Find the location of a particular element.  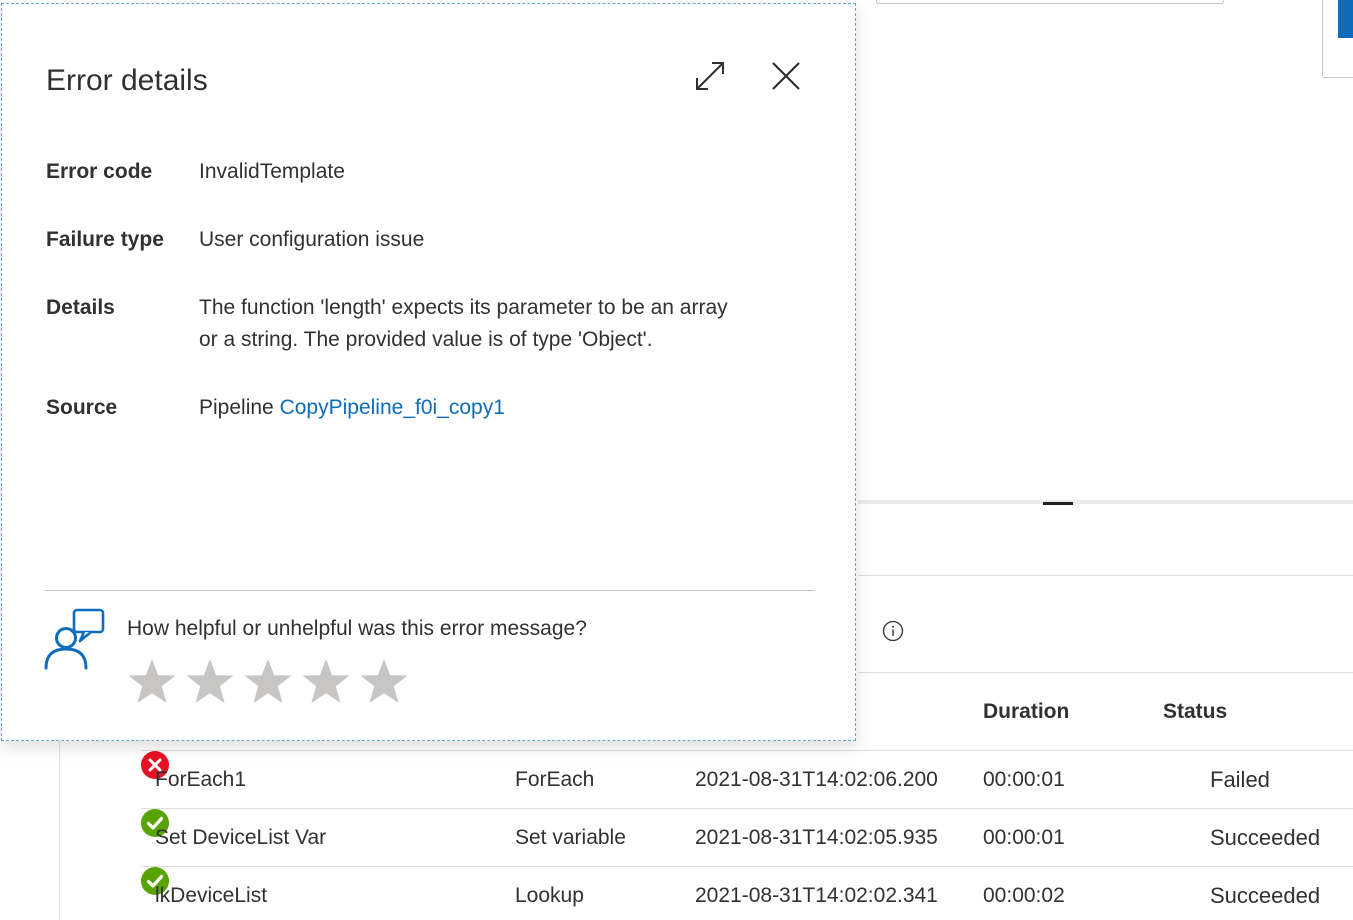

activity-name: lkDeviceList is located at coordinates (211, 896).